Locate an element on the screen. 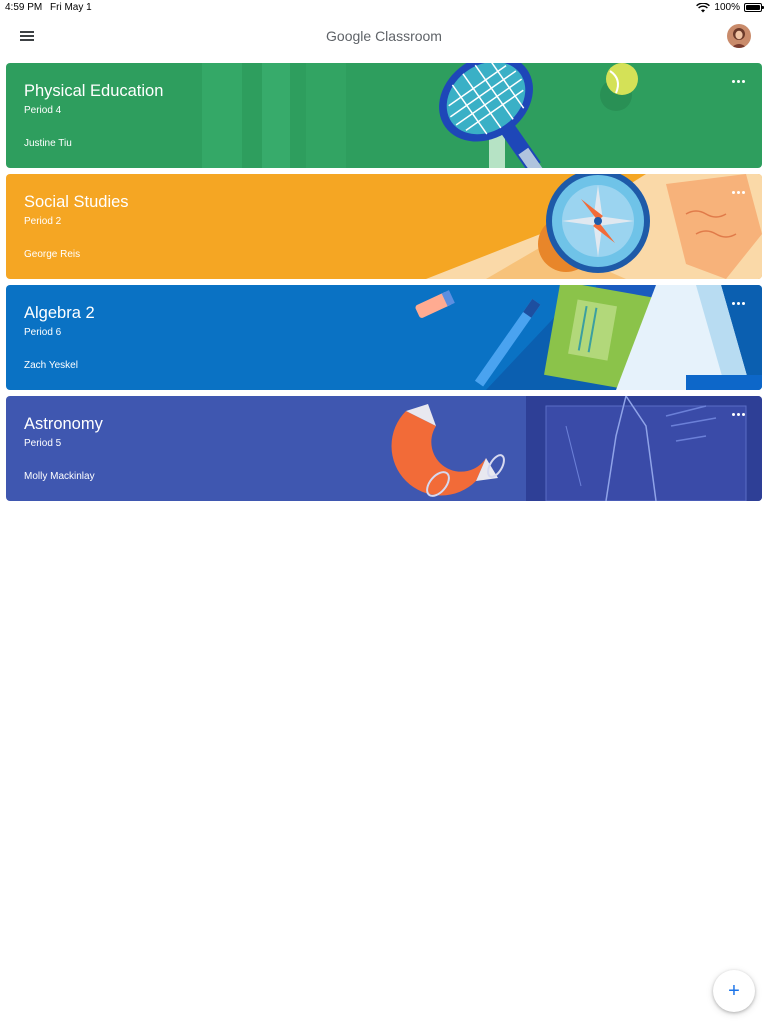 Image resolution: width=768 pixels, height=1024 pixels. tennis-racket-illustration is located at coordinates (384, 115).